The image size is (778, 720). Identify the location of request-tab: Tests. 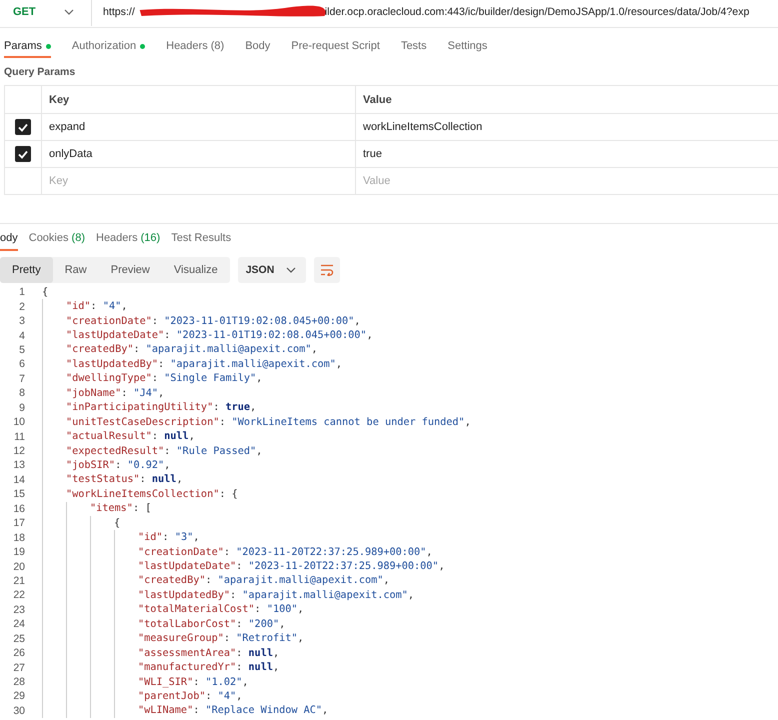
(413, 47).